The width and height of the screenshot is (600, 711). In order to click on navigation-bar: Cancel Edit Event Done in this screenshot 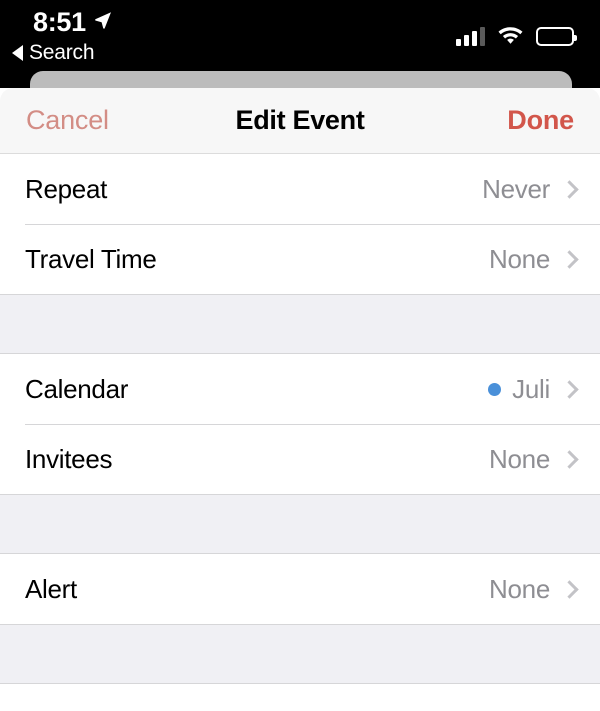, I will do `click(300, 121)`.